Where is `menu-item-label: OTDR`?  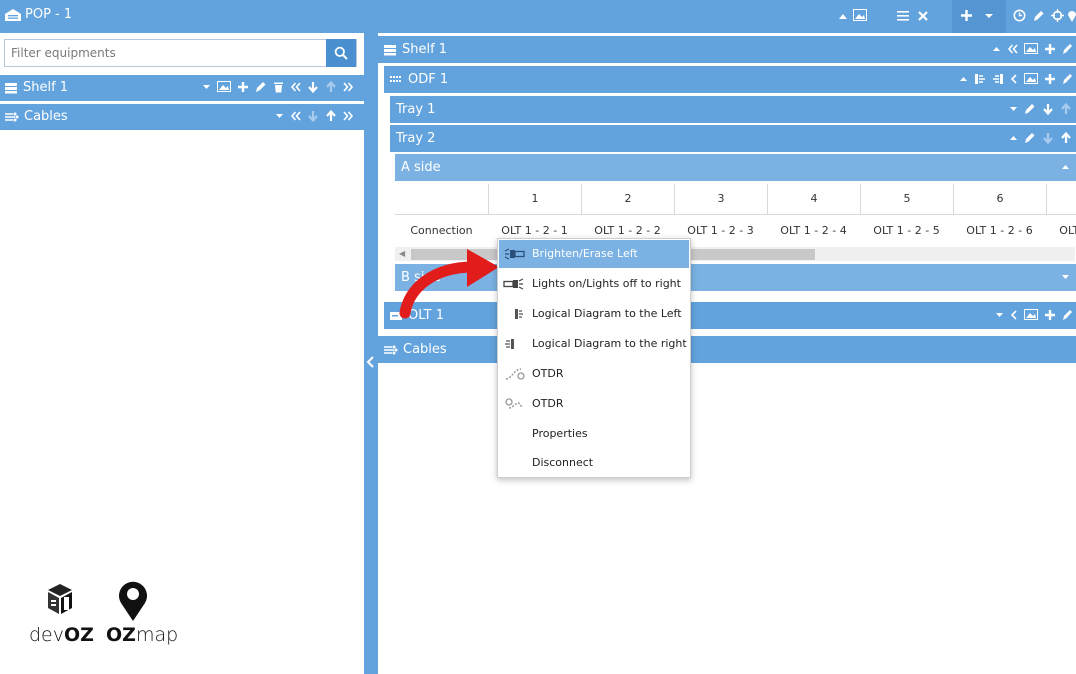 menu-item-label: OTDR is located at coordinates (548, 403).